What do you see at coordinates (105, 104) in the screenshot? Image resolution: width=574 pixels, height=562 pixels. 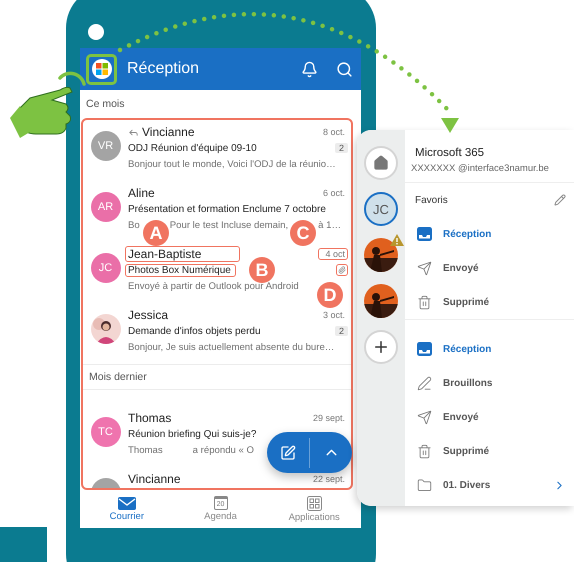 I see `section-label: Ce mois` at bounding box center [105, 104].